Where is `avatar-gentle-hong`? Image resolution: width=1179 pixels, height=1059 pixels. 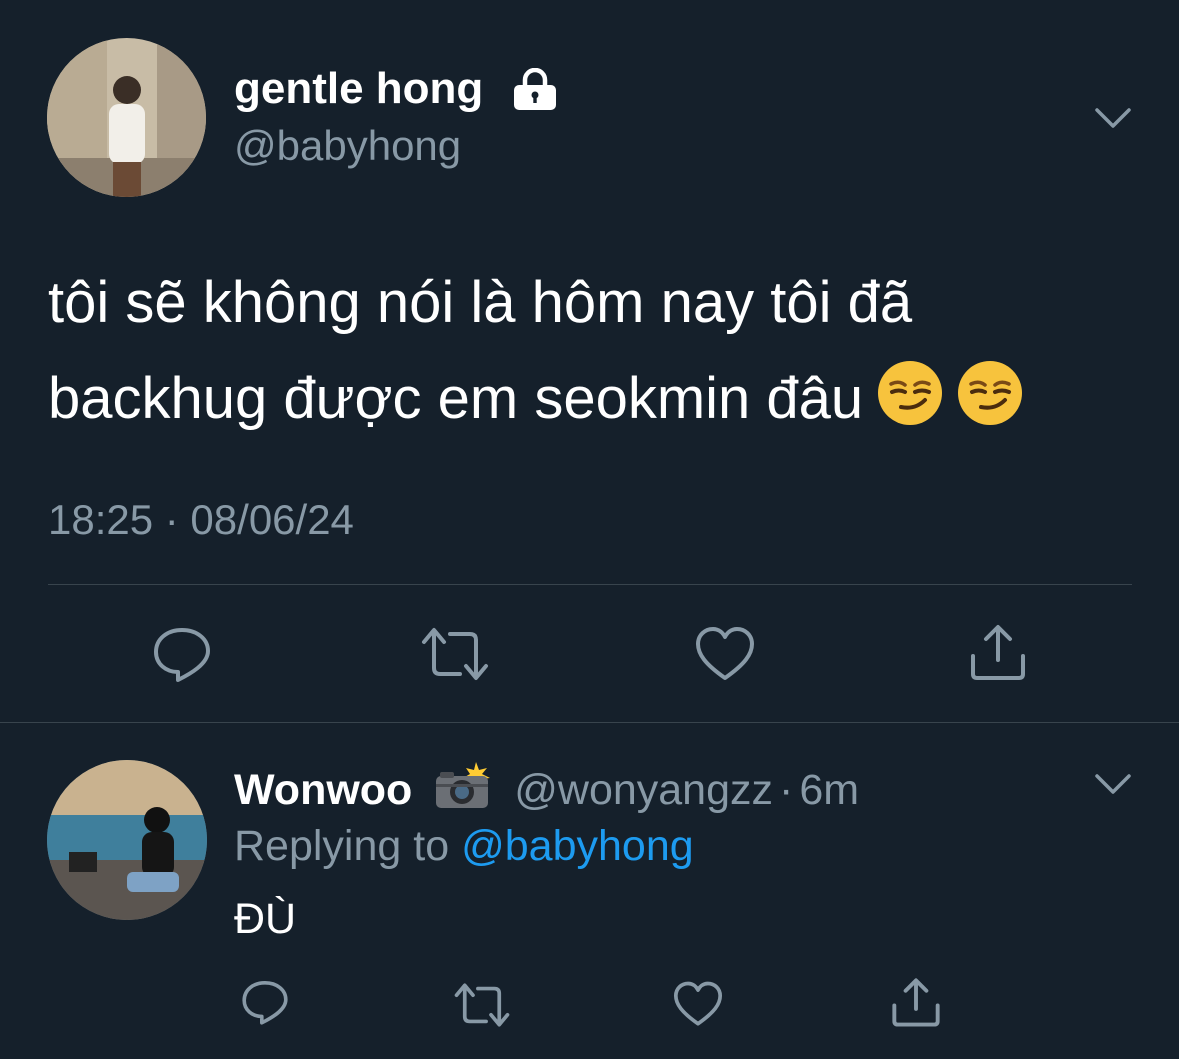
avatar-gentle-hong is located at coordinates (126, 117).